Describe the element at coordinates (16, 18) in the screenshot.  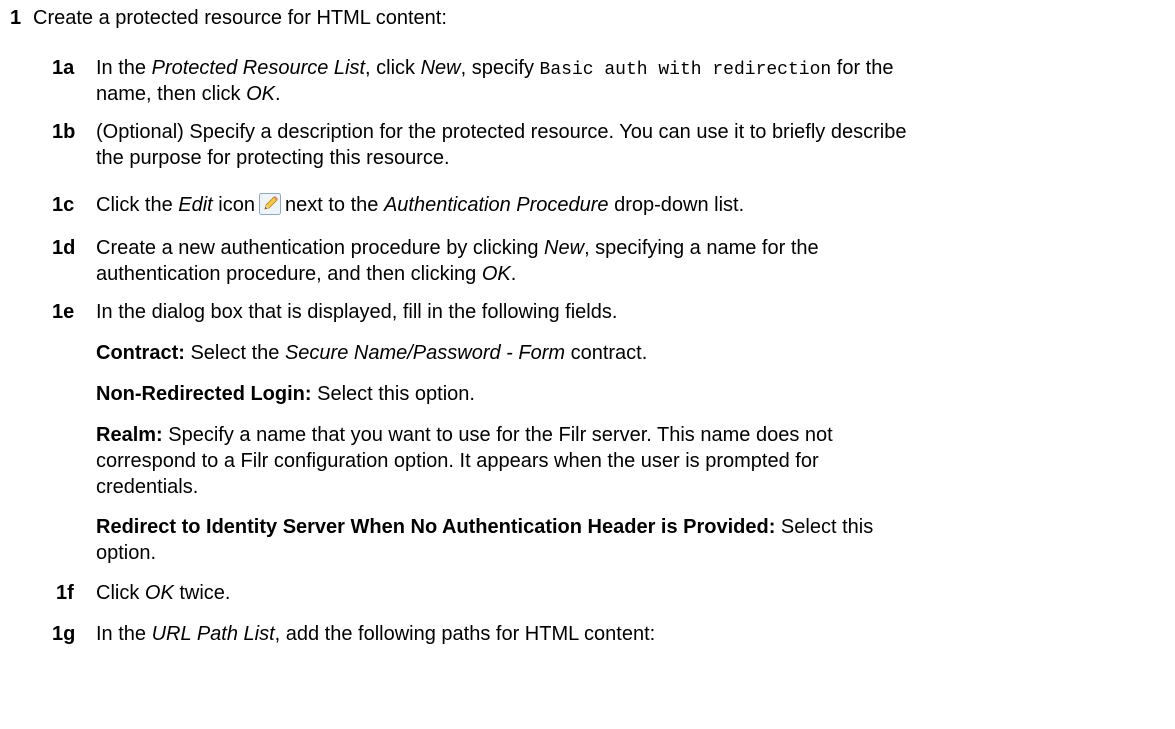
I see `step-number: 1` at that location.